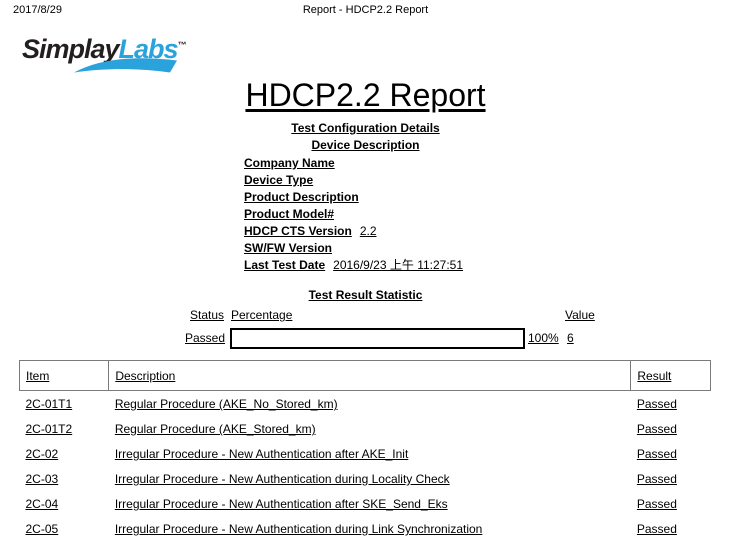 The width and height of the screenshot is (731, 541). Describe the element at coordinates (226, 404) in the screenshot. I see `result-description-text: Regular Procedure (AKE_No_Stored_km)` at that location.